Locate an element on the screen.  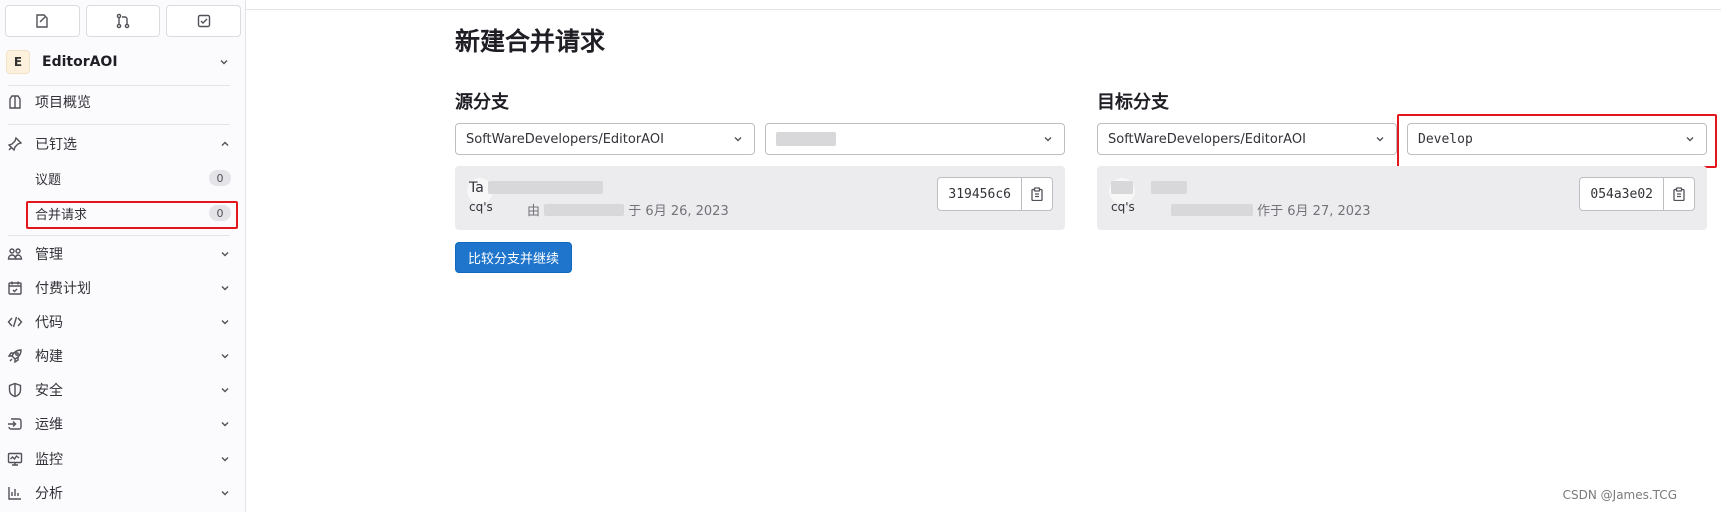
chart-icon is located at coordinates (14, 493).